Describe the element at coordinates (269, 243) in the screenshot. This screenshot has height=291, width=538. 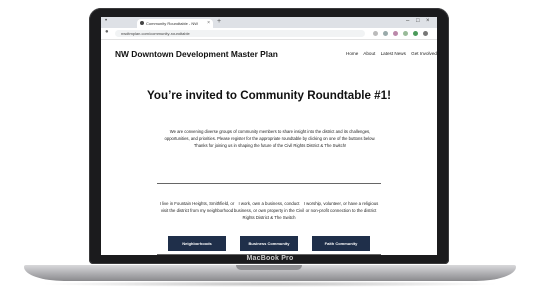
I see `business-community-button: Business Community` at that location.